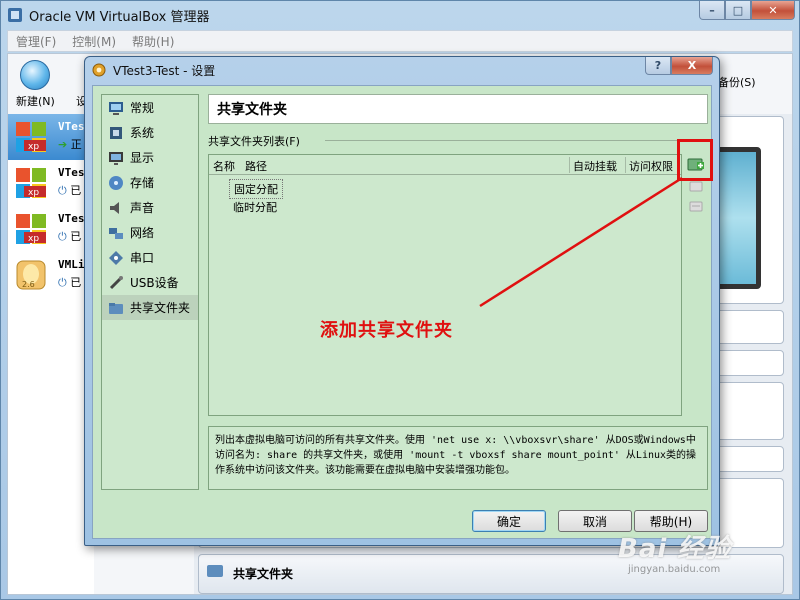  What do you see at coordinates (31, 275) in the screenshot?
I see `linux-vm-icon: 2.6` at bounding box center [31, 275].